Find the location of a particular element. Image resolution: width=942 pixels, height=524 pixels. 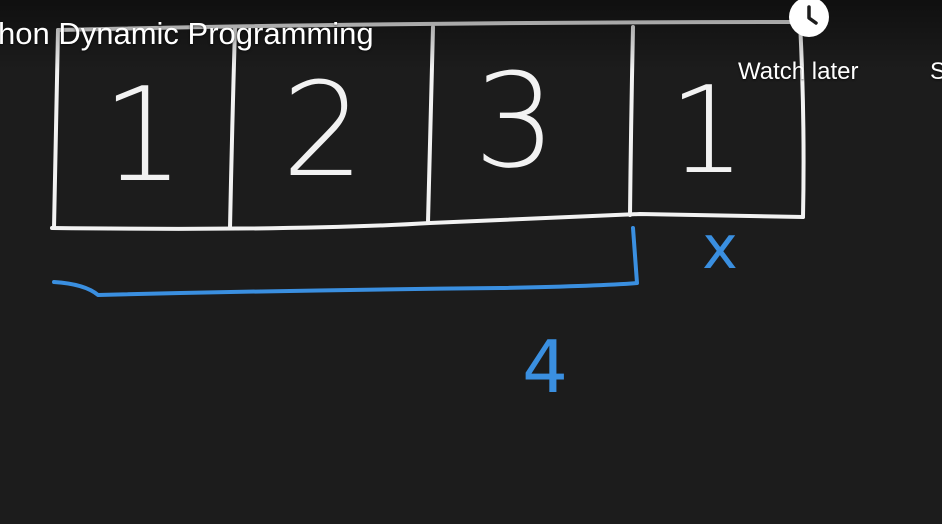

array-cell-2: 3 is located at coordinates (515, 121).